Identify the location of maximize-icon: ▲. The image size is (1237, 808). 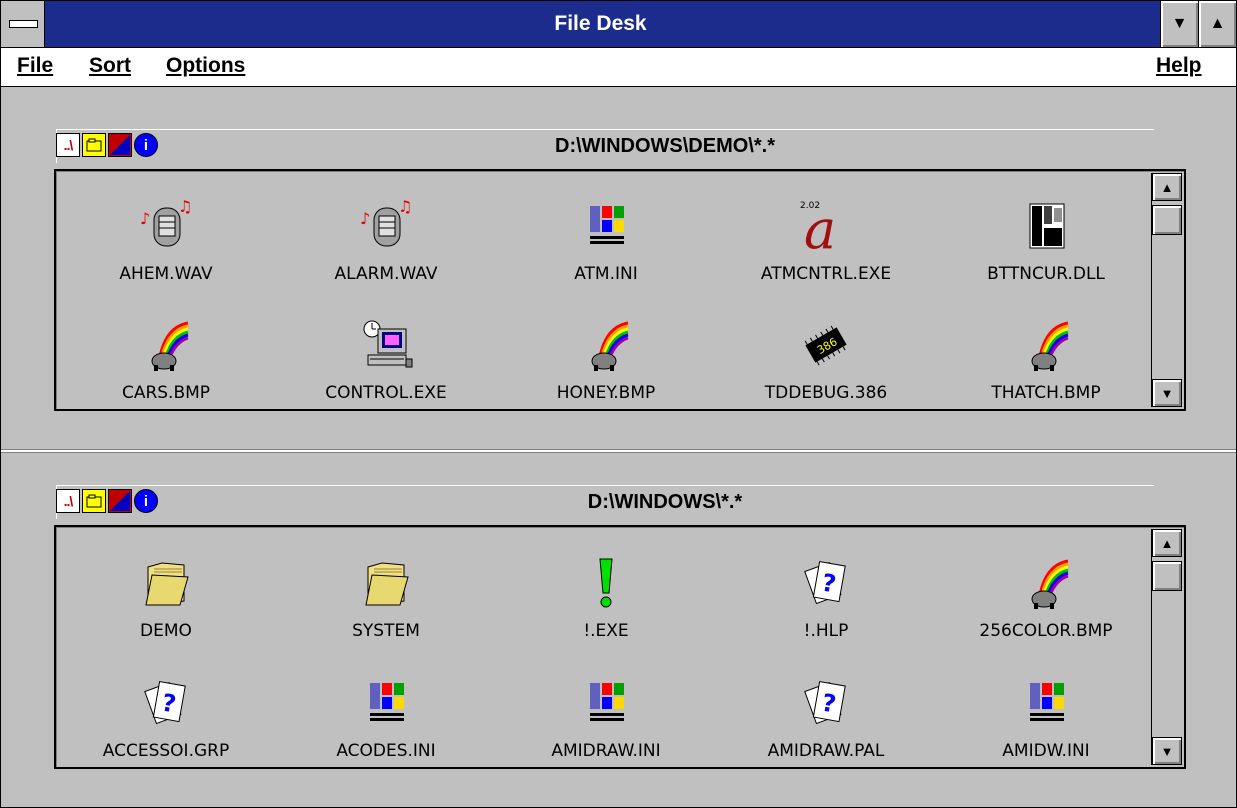
(1217, 23).